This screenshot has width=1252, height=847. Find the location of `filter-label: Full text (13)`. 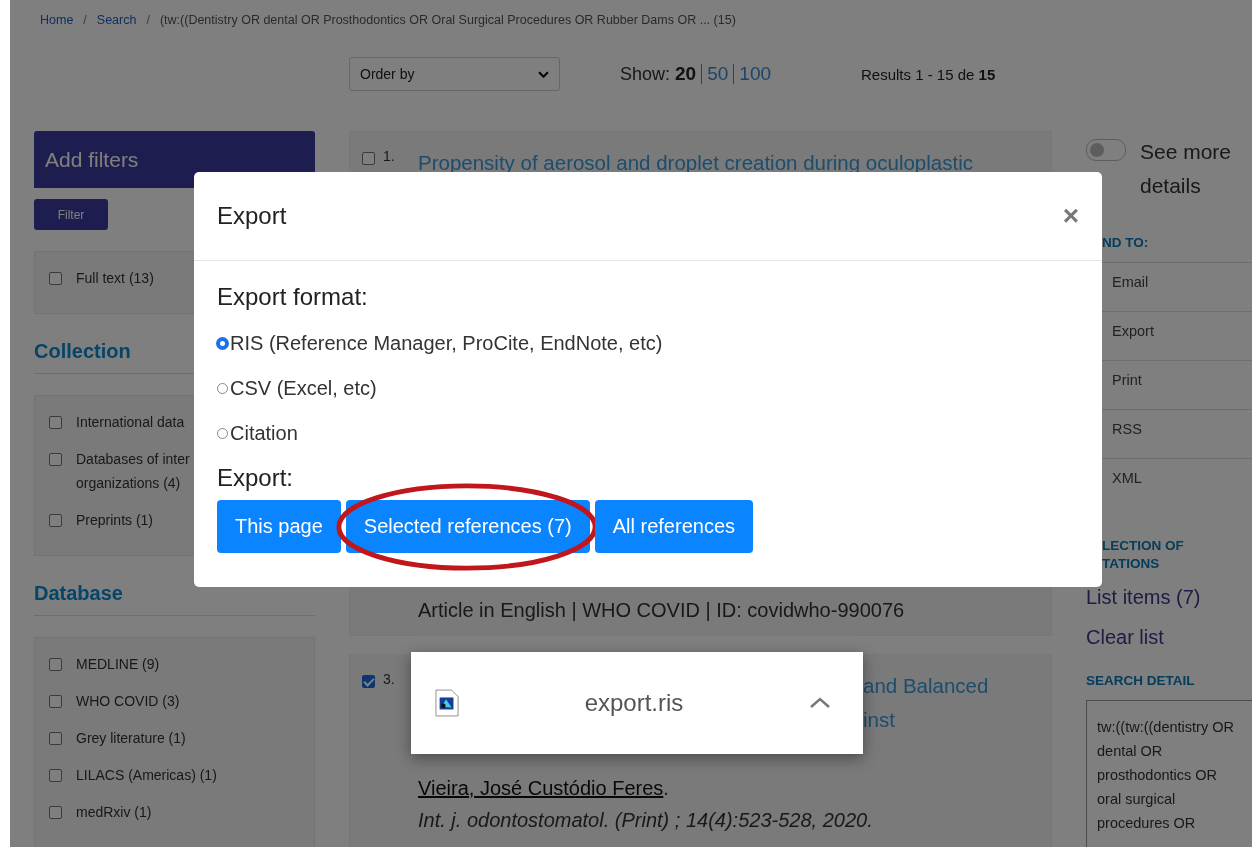

filter-label: Full text (13) is located at coordinates (115, 278).